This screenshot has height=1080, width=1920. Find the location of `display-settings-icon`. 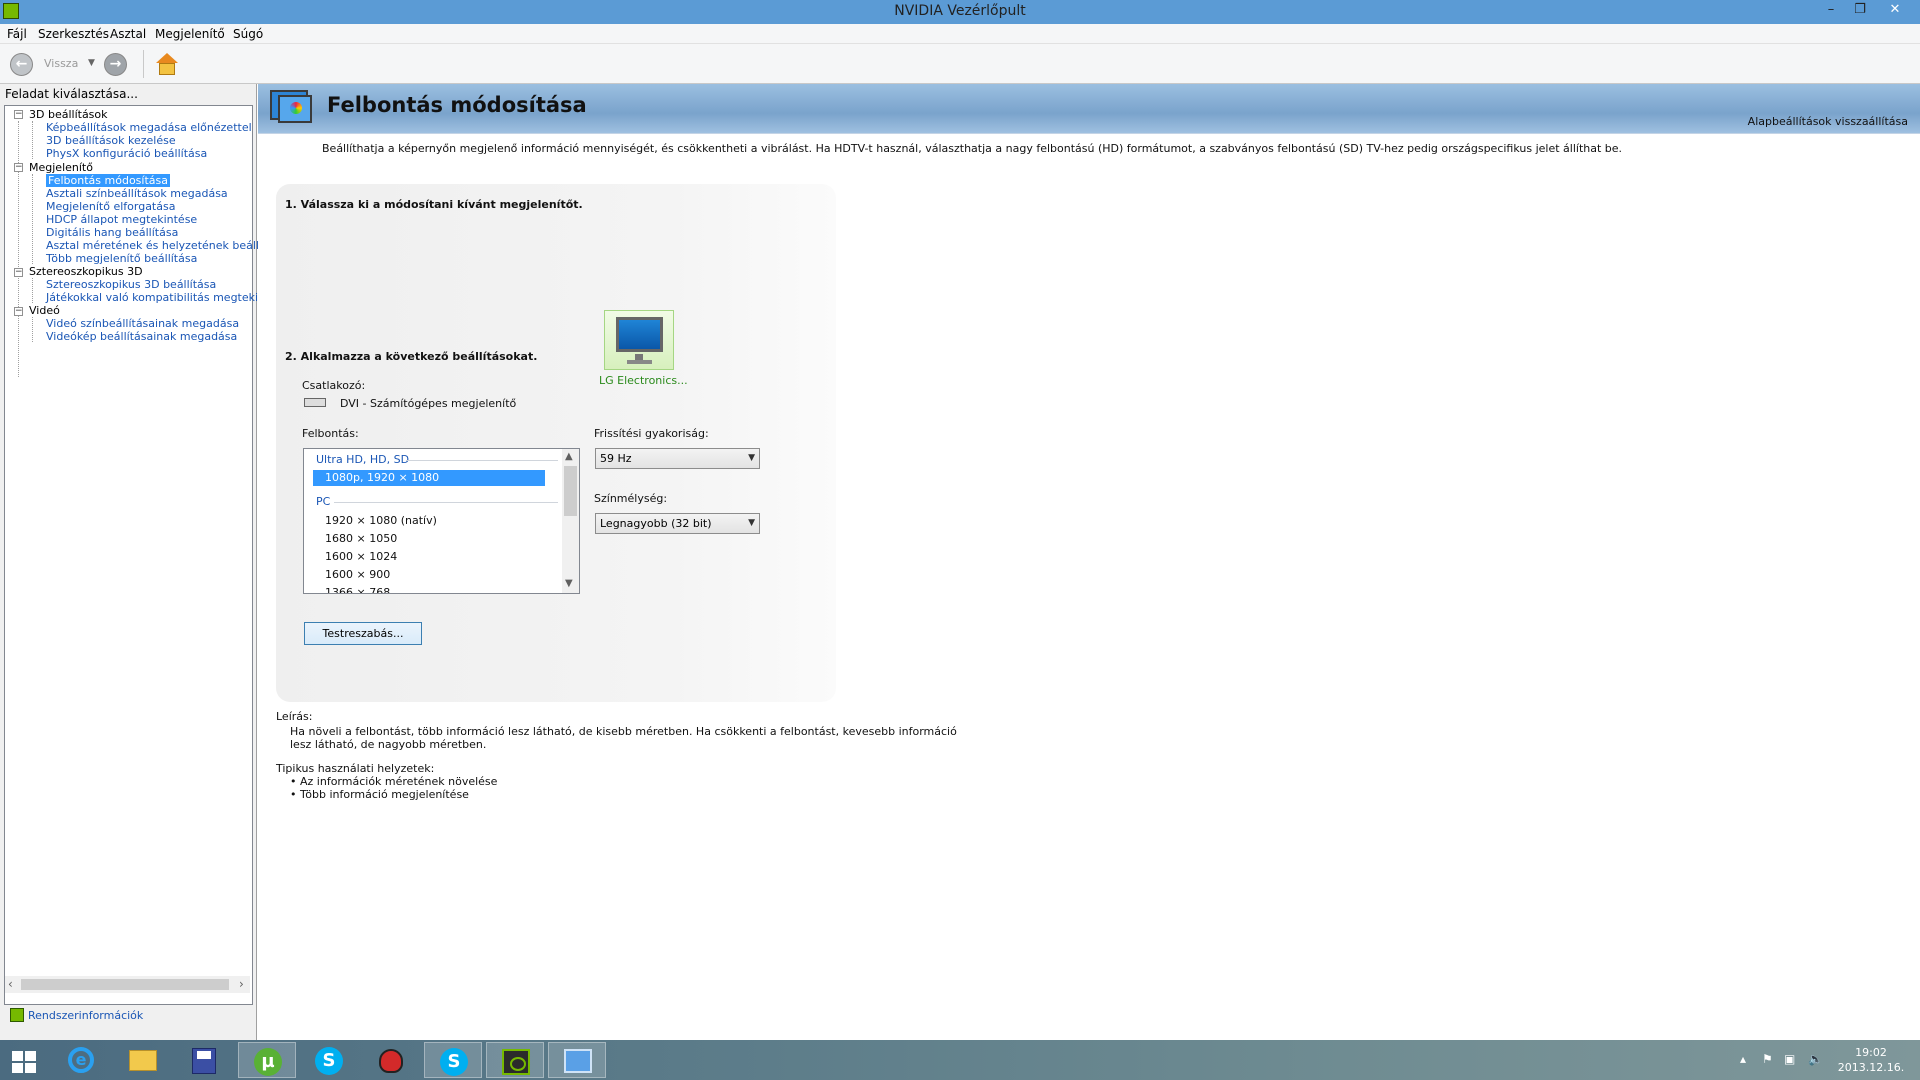

display-settings-icon is located at coordinates (292, 109).